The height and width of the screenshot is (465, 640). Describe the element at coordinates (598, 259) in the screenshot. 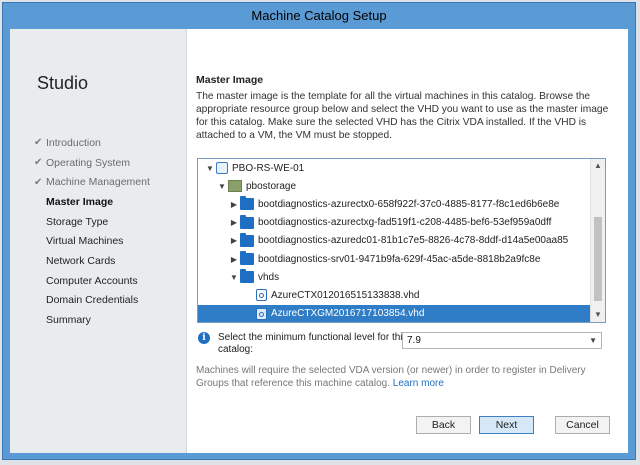

I see `scroll-thumb` at that location.